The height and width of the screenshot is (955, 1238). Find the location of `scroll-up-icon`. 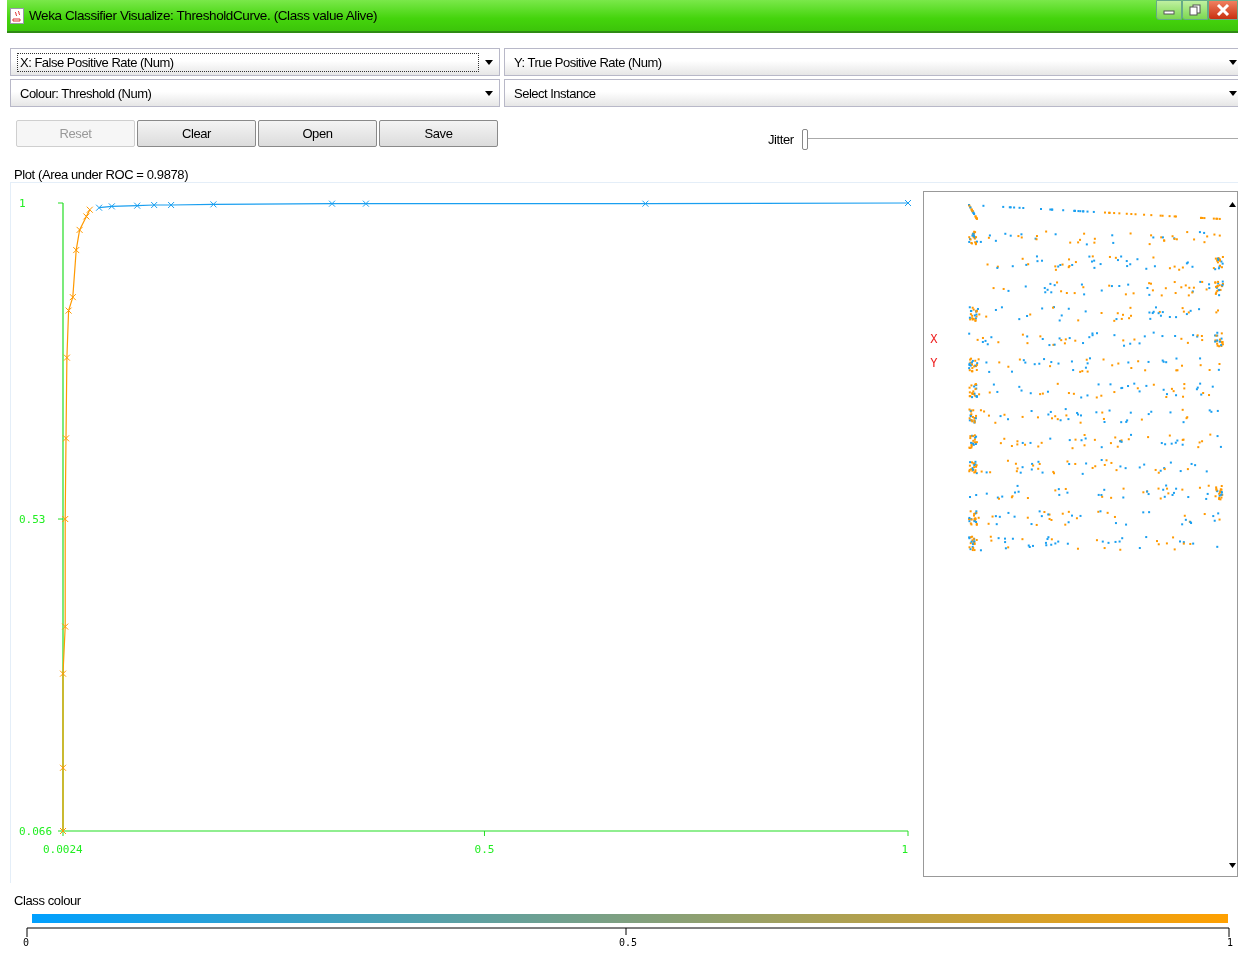

scroll-up-icon is located at coordinates (1232, 204).